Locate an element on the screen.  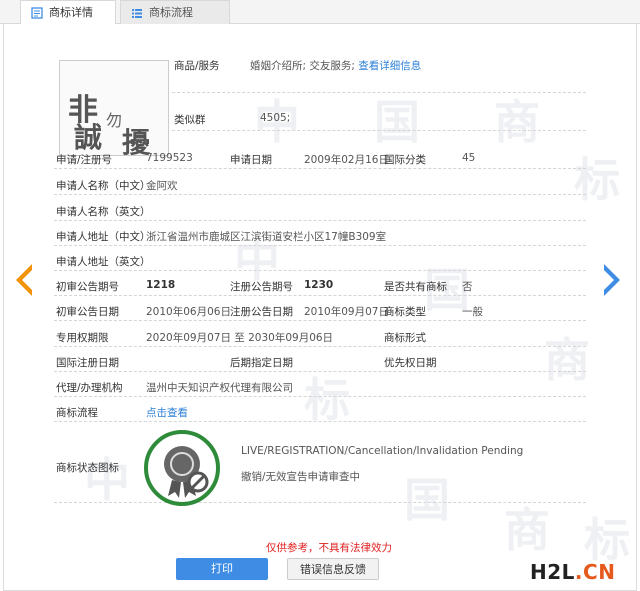
address-cn-label: 申请人地址（中文） is located at coordinates (103, 237).